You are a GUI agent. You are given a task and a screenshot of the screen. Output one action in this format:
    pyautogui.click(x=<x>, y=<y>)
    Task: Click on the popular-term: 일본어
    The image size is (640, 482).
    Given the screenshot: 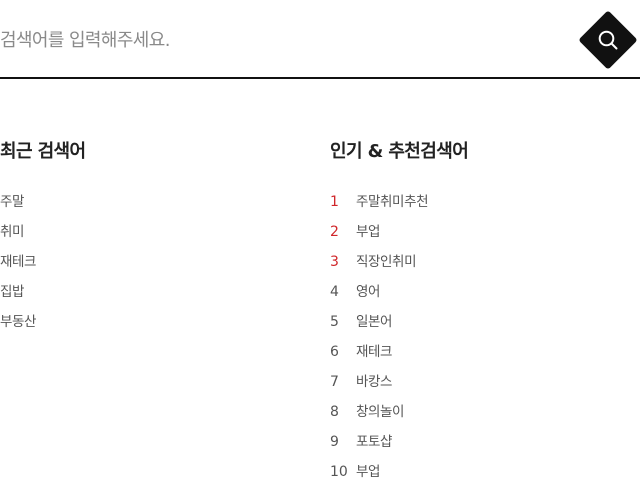 What is the action you would take?
    pyautogui.click(x=374, y=322)
    